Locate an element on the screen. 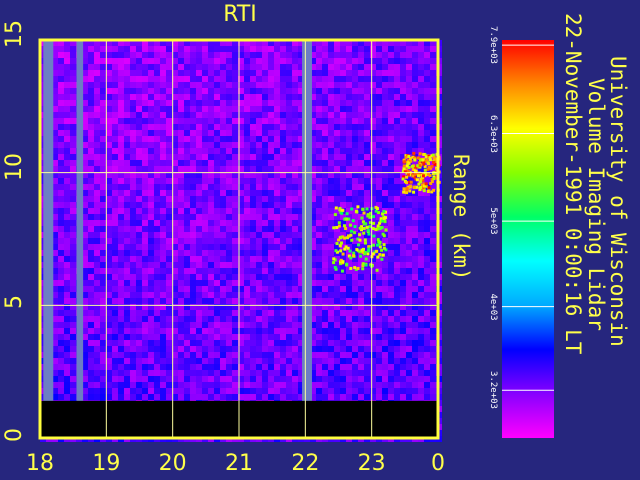 The height and width of the screenshot is (480, 640). colorbar is located at coordinates (528, 239).